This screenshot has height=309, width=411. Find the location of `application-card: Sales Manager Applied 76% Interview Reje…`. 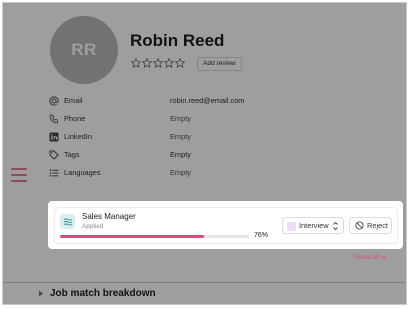

application-card: Sales Manager Applied 76% Interview Reje… is located at coordinates (225, 225).